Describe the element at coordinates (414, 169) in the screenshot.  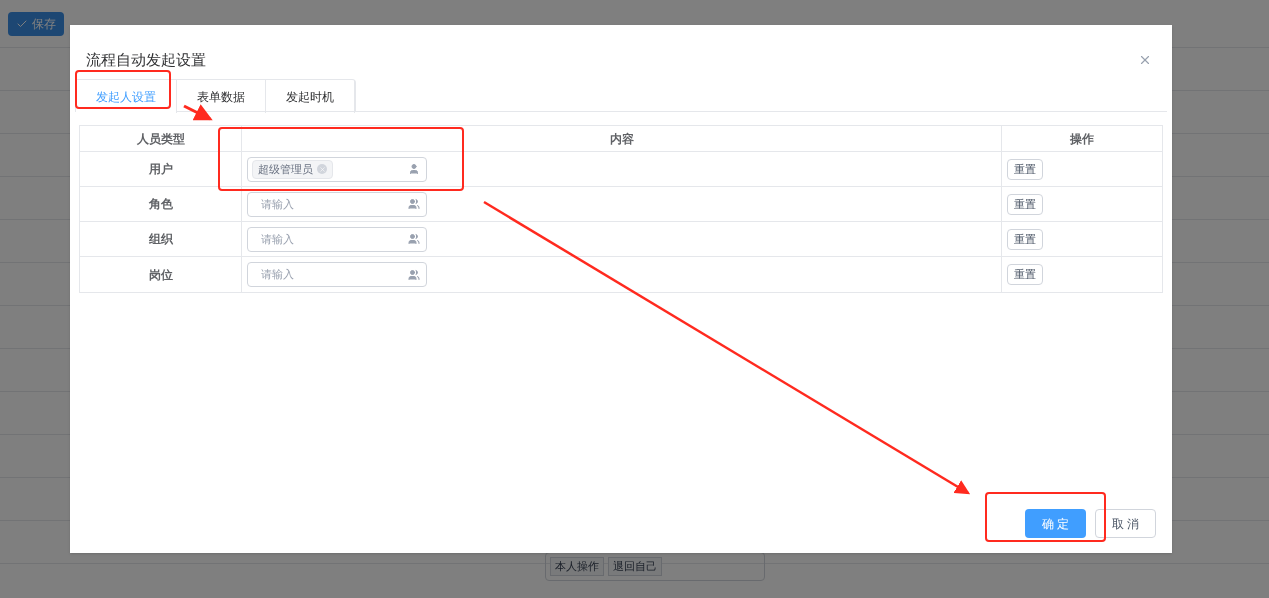
I see `user-icon` at that location.